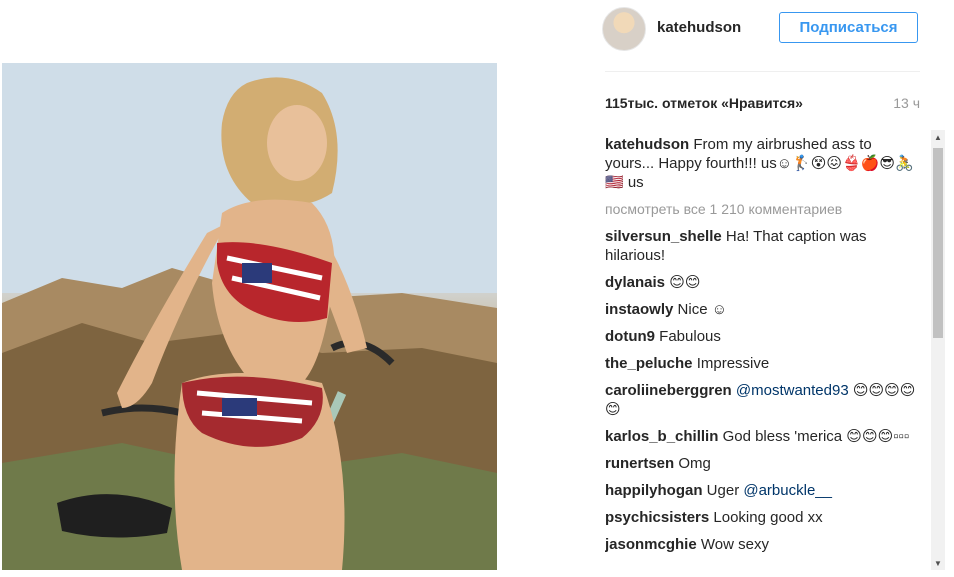 This screenshot has height=577, width=954. Describe the element at coordinates (787, 490) in the screenshot. I see `comment-mention: @arbuckle__` at that location.